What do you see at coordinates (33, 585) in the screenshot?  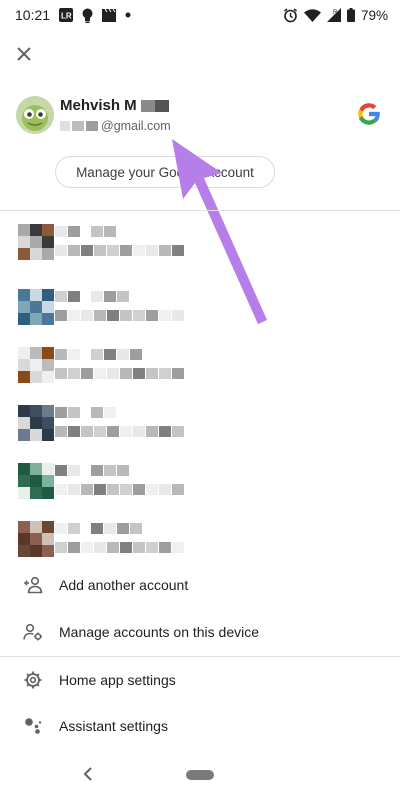 I see `add-person-icon` at bounding box center [33, 585].